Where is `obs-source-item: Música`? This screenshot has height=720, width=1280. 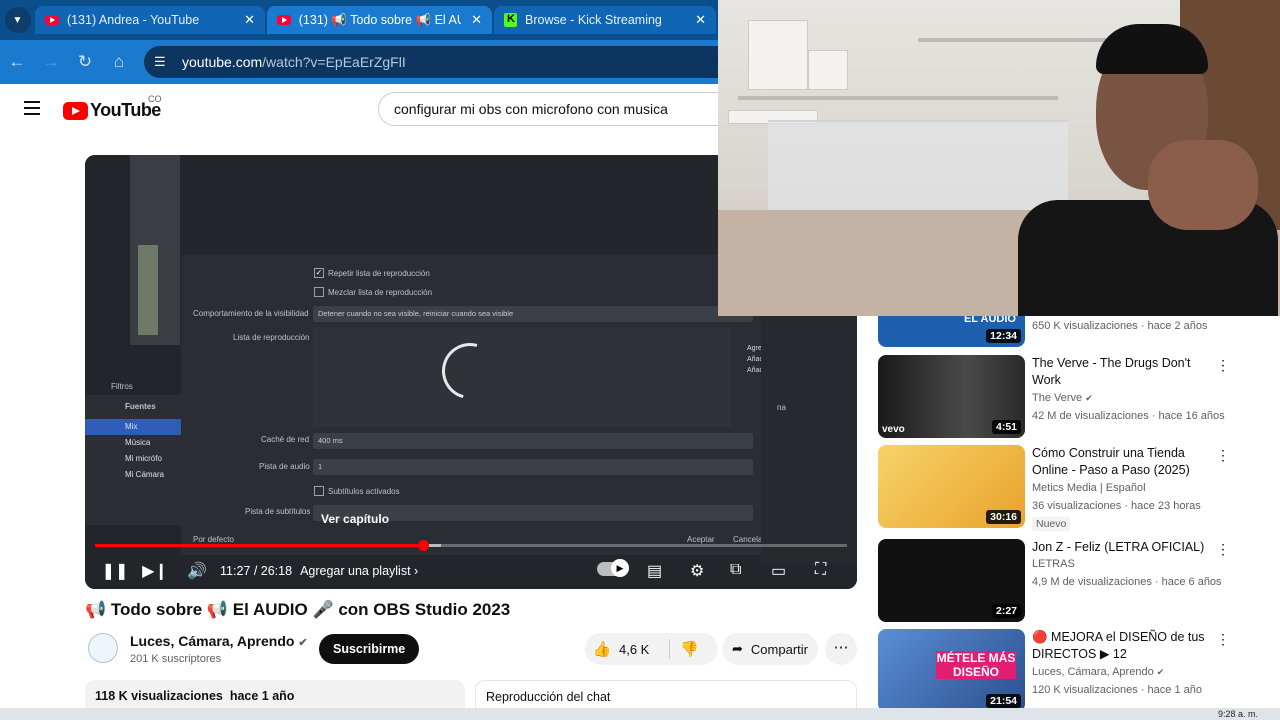 obs-source-item: Música is located at coordinates (138, 442).